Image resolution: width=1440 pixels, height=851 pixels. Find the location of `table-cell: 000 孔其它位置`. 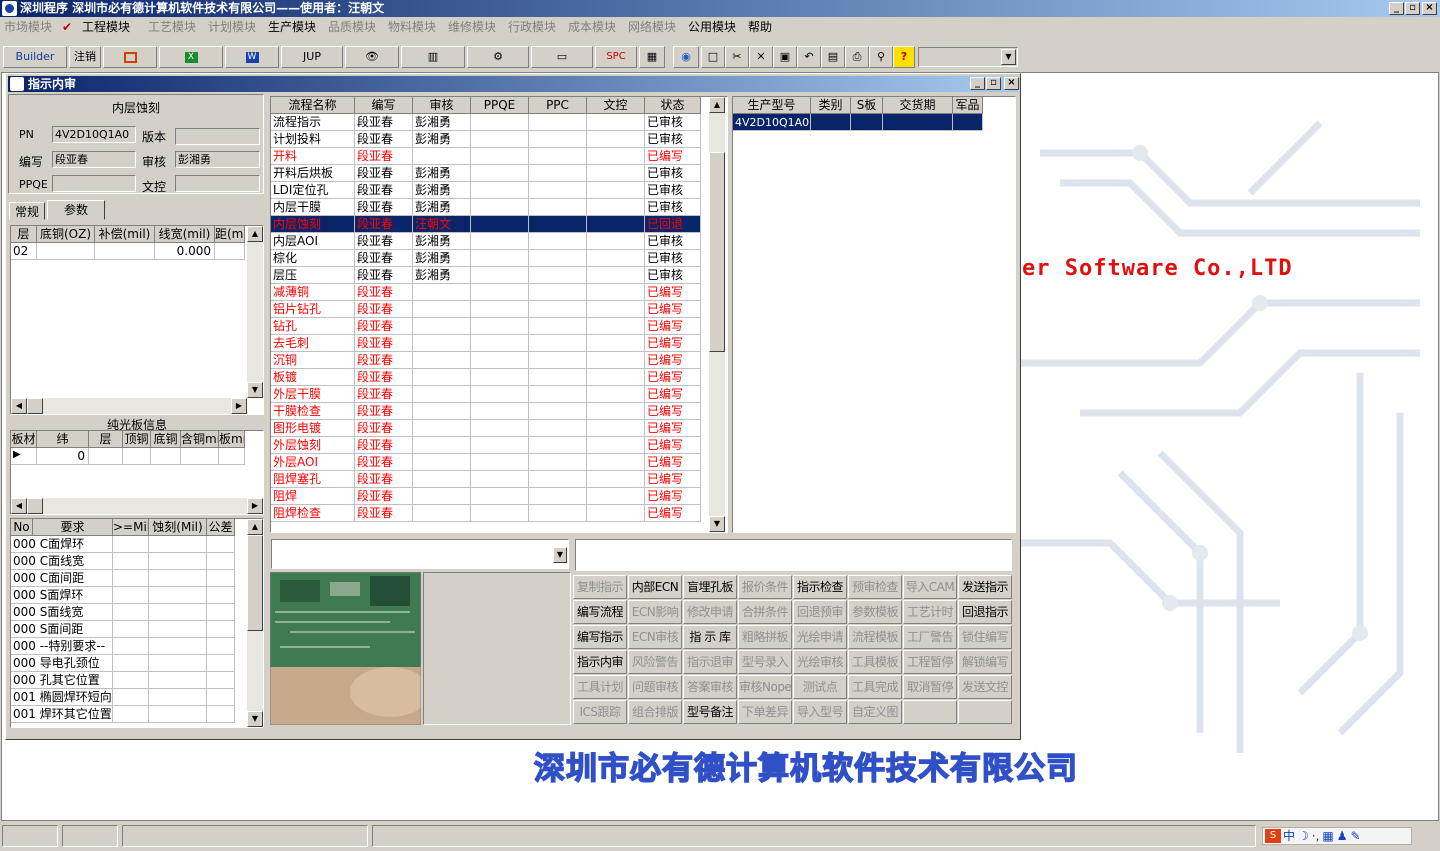

table-cell: 000 孔其它位置 is located at coordinates (62, 680).